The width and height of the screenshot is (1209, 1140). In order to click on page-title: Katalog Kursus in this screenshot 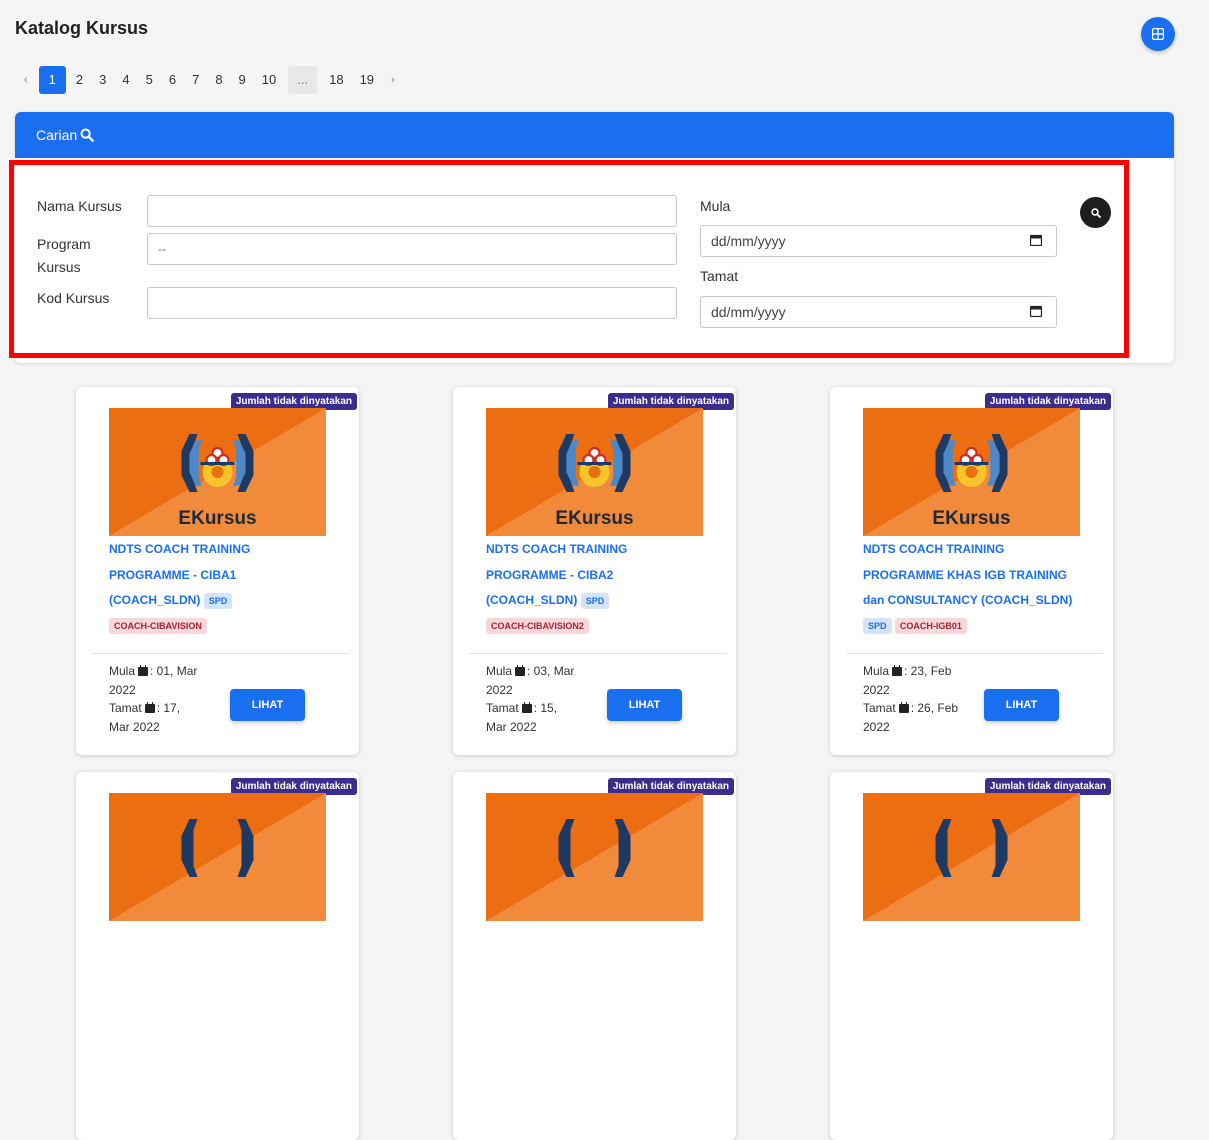, I will do `click(82, 28)`.